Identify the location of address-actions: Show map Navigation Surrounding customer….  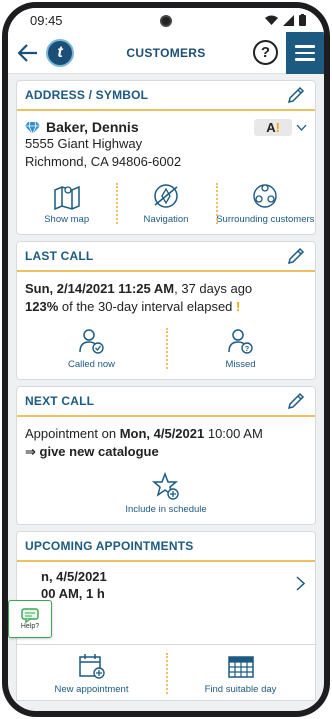
(166, 204).